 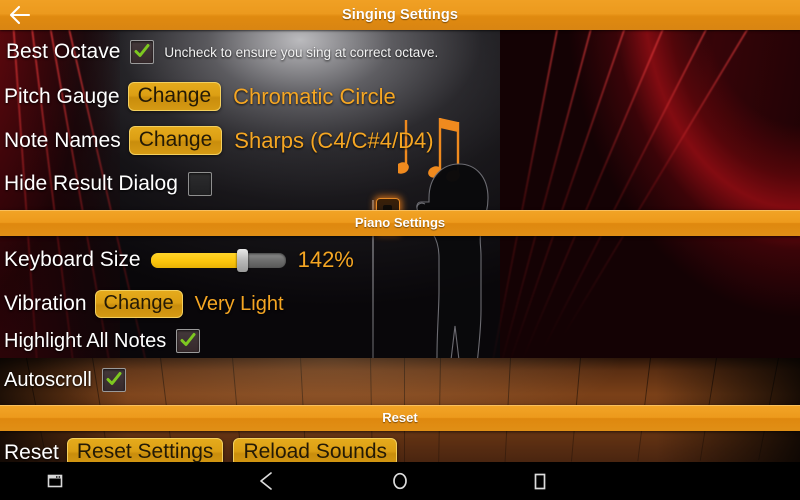 What do you see at coordinates (314, 96) in the screenshot?
I see `pitch-gauge-value: Chromatic Circle` at bounding box center [314, 96].